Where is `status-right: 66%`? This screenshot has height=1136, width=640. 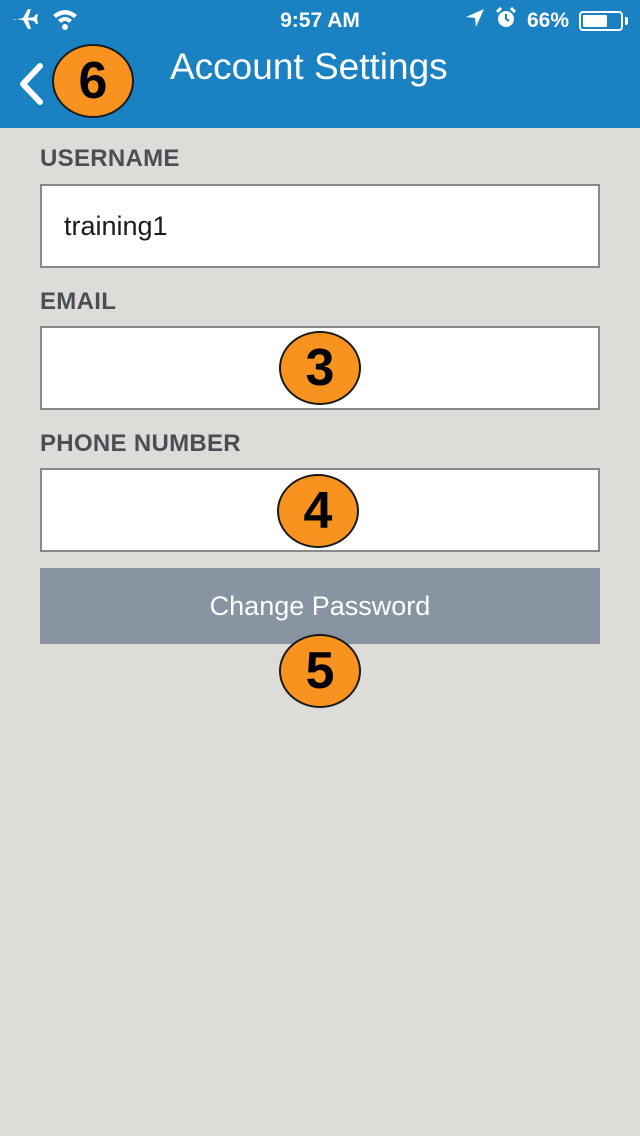 status-right: 66% is located at coordinates (546, 20).